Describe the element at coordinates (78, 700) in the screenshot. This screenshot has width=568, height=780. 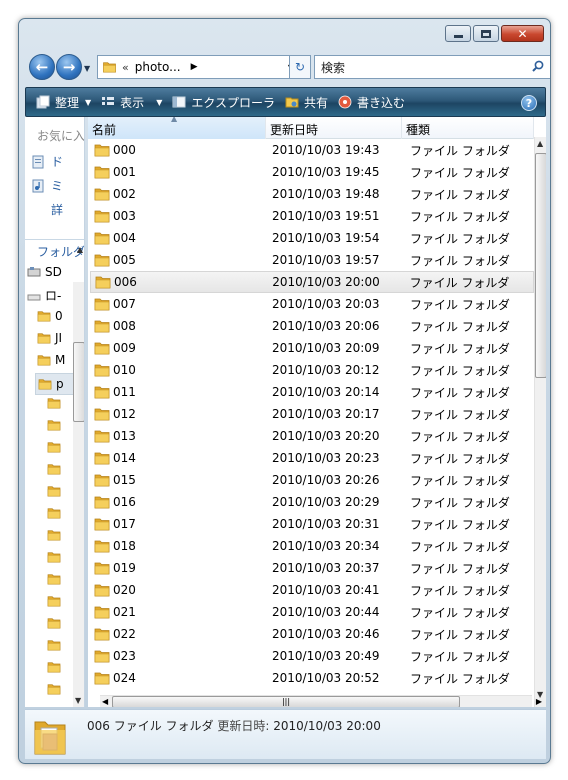
I see `scroll-down-icon: ▼` at that location.